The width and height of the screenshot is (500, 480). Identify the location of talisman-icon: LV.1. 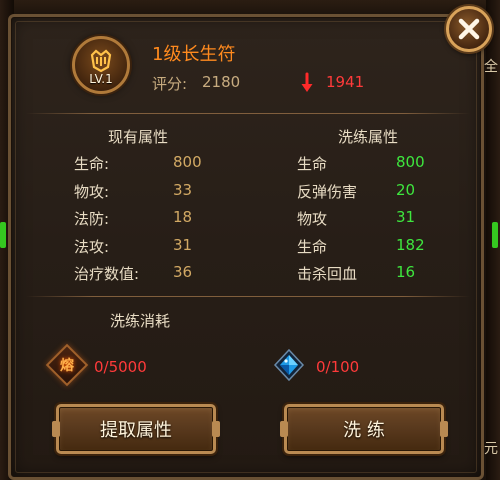
(101, 65).